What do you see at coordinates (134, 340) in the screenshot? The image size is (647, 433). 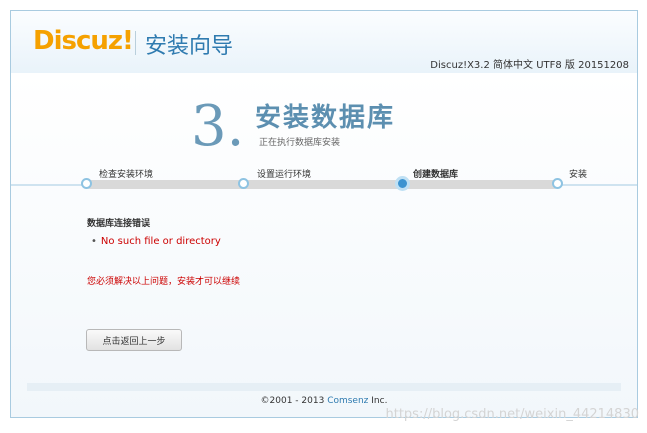 I see `back-button: 点击返回上一步` at bounding box center [134, 340].